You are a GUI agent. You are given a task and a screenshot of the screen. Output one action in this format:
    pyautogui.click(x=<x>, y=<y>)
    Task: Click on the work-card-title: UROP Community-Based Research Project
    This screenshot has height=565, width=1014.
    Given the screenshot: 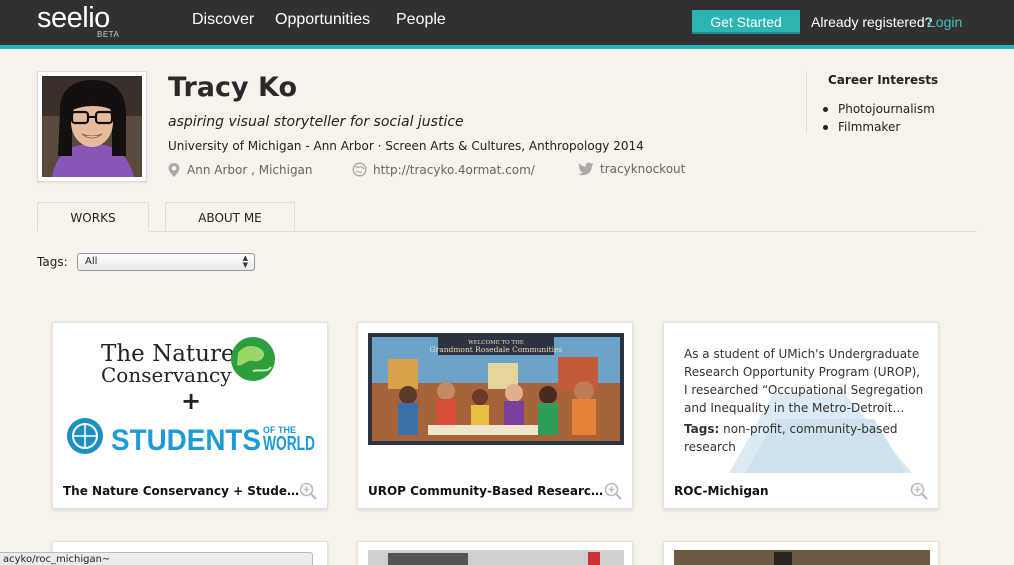 What is the action you would take?
    pyautogui.click(x=486, y=491)
    